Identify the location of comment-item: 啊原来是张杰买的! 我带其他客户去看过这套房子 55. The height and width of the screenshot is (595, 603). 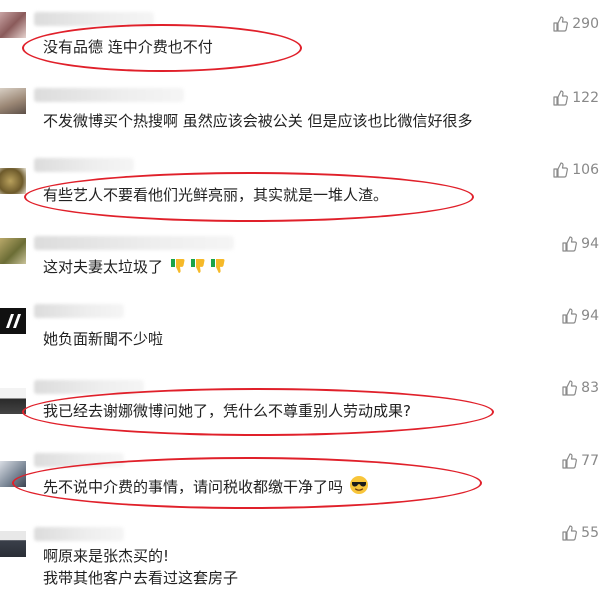
(301, 559).